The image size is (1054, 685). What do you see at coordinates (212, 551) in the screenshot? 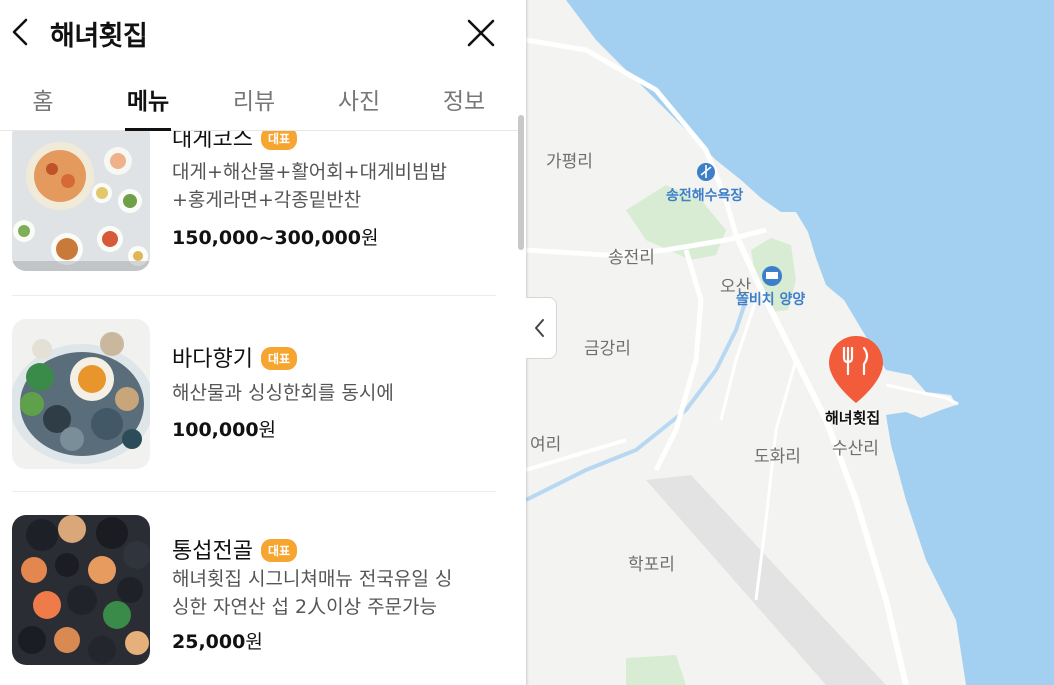
I see `menu-name-text: 통섭전골` at bounding box center [212, 551].